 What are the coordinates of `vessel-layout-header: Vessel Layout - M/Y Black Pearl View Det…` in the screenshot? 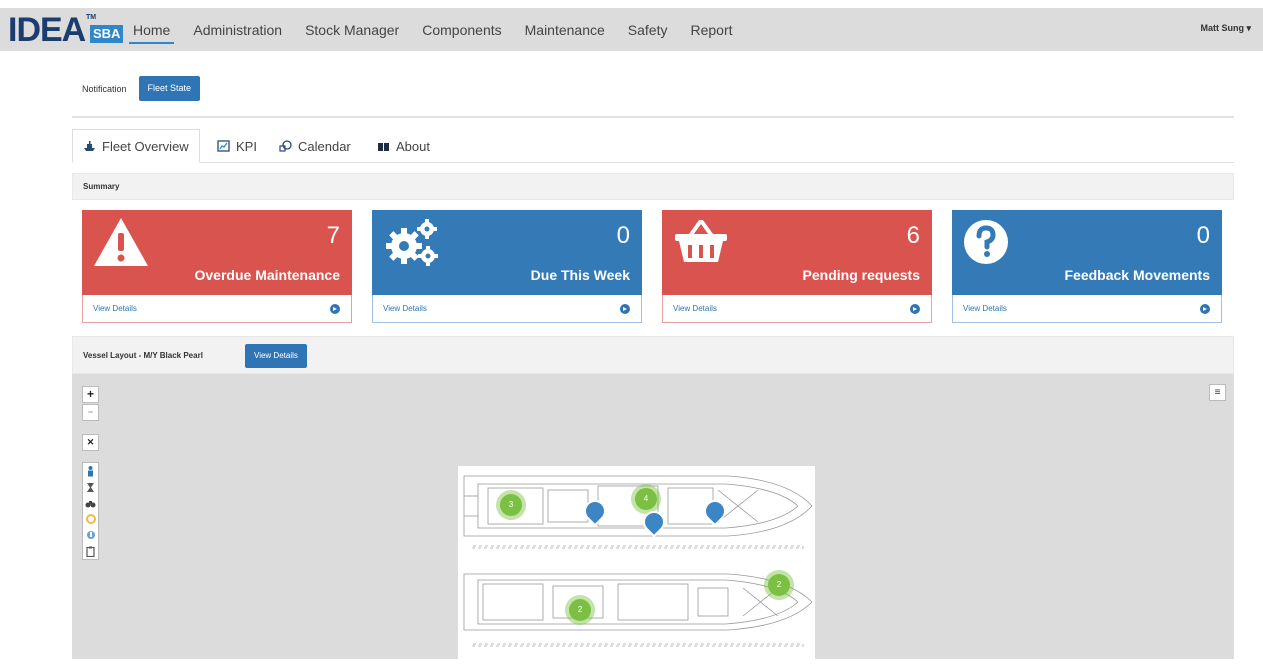 It's located at (653, 355).